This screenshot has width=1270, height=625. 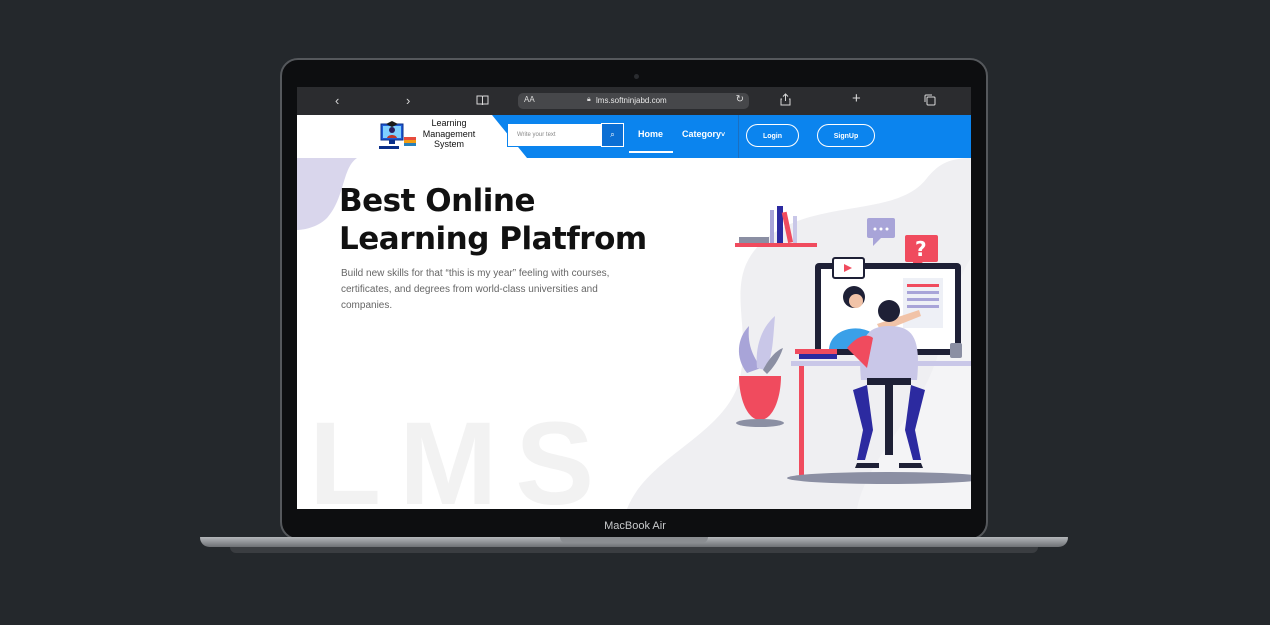 I want to click on nav-home: Home, so click(x=650, y=134).